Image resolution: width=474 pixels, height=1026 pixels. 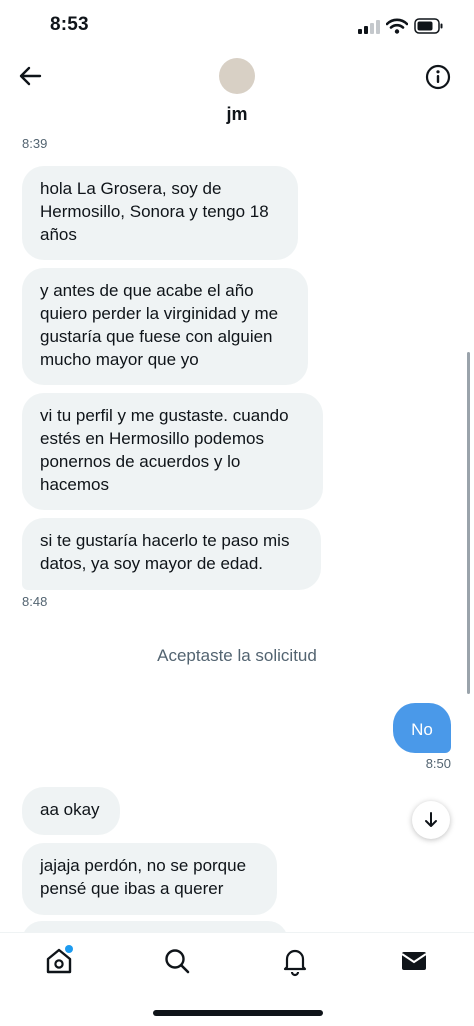 I want to click on search-icon, so click(x=177, y=961).